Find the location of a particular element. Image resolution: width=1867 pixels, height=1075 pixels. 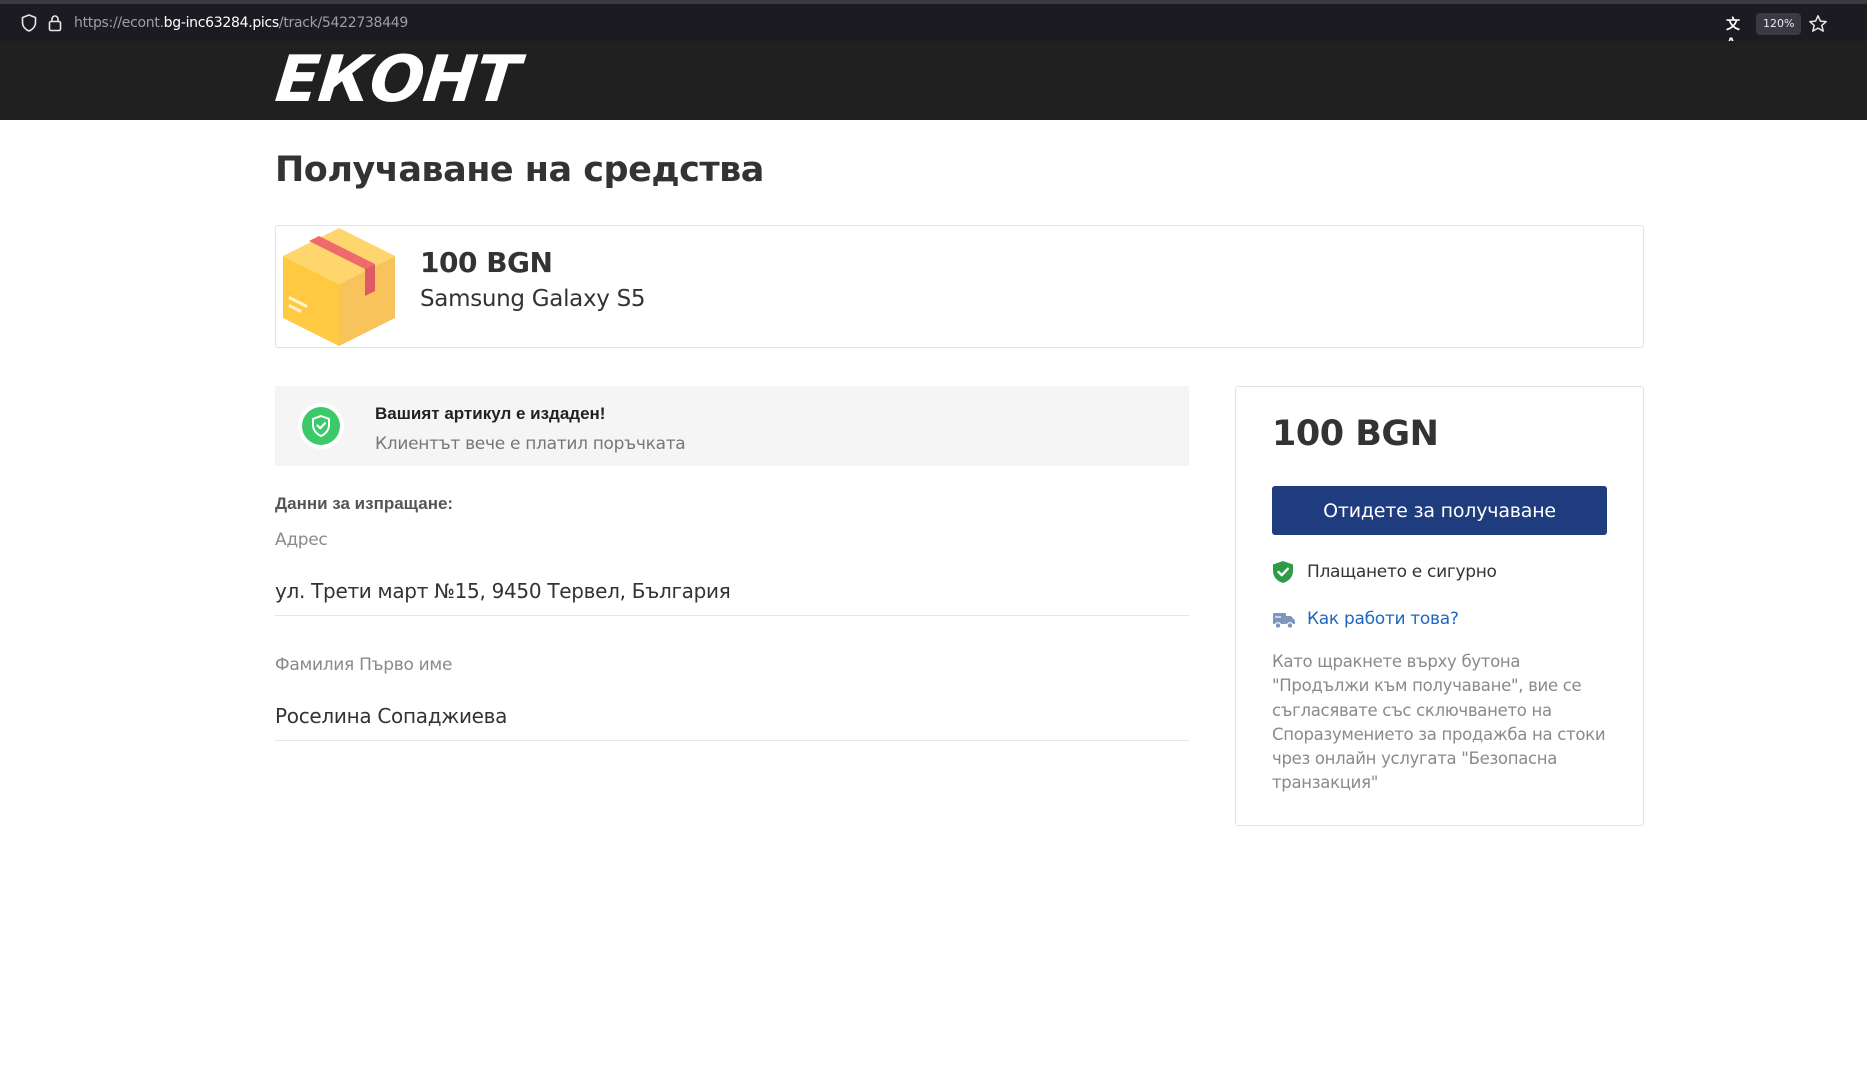

package-box-icon is located at coordinates (339, 287).